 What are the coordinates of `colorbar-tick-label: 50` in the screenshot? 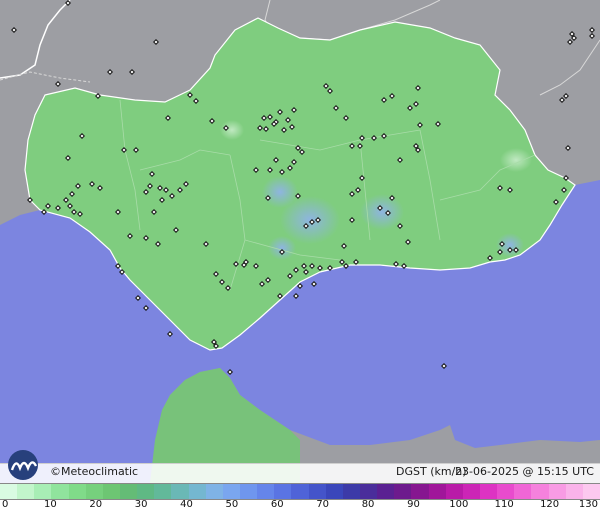 It's located at (232, 504).